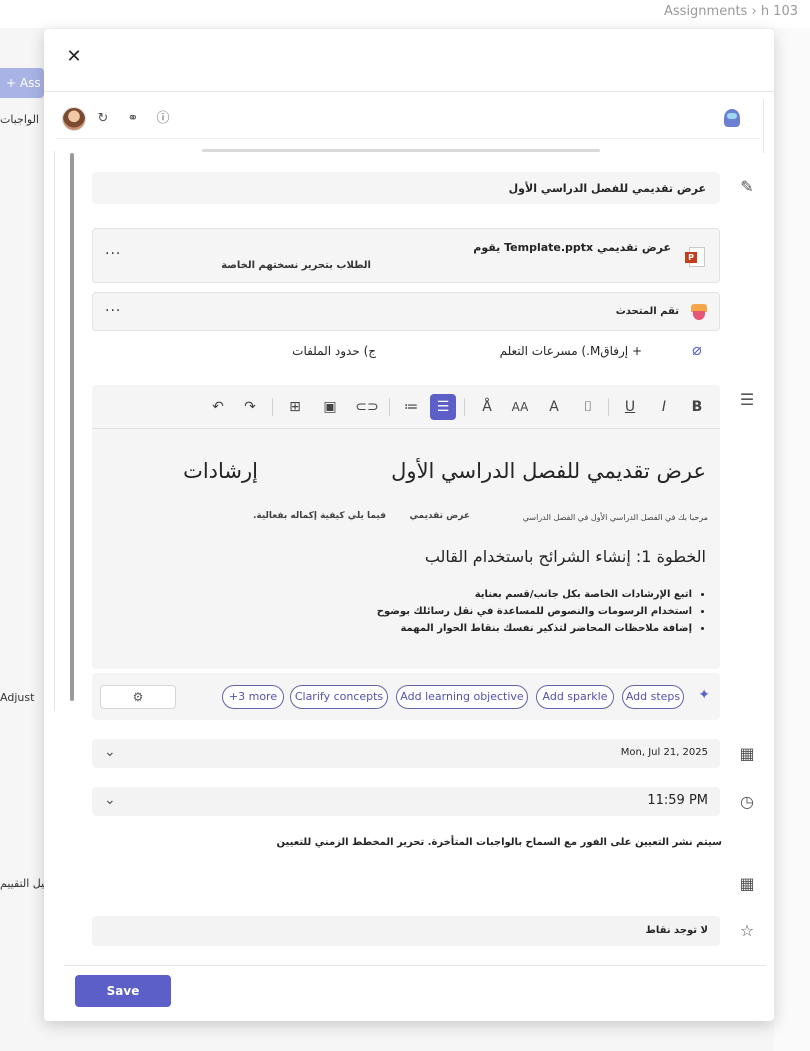  What do you see at coordinates (406, 931) in the screenshot?
I see `points-field: لا توجد نقاط` at bounding box center [406, 931].